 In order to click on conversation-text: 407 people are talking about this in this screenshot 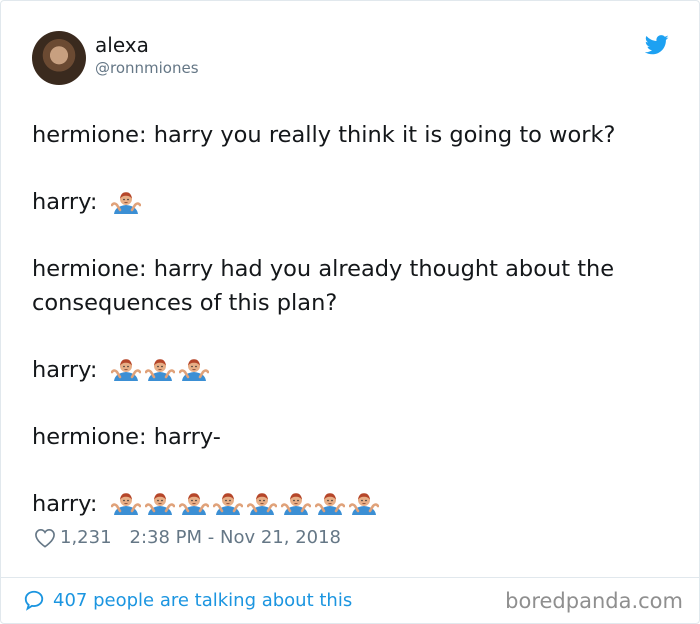, I will do `click(202, 600)`.